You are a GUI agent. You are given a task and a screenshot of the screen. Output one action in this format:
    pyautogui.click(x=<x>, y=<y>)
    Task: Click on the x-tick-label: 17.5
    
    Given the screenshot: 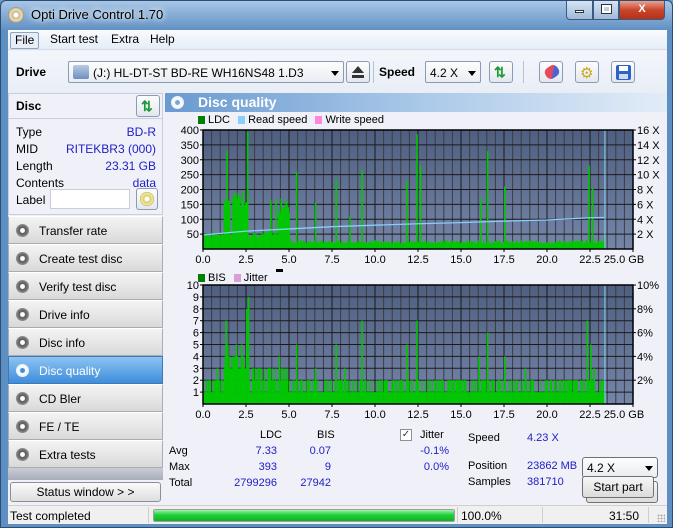 What is the action you would take?
    pyautogui.click(x=503, y=260)
    